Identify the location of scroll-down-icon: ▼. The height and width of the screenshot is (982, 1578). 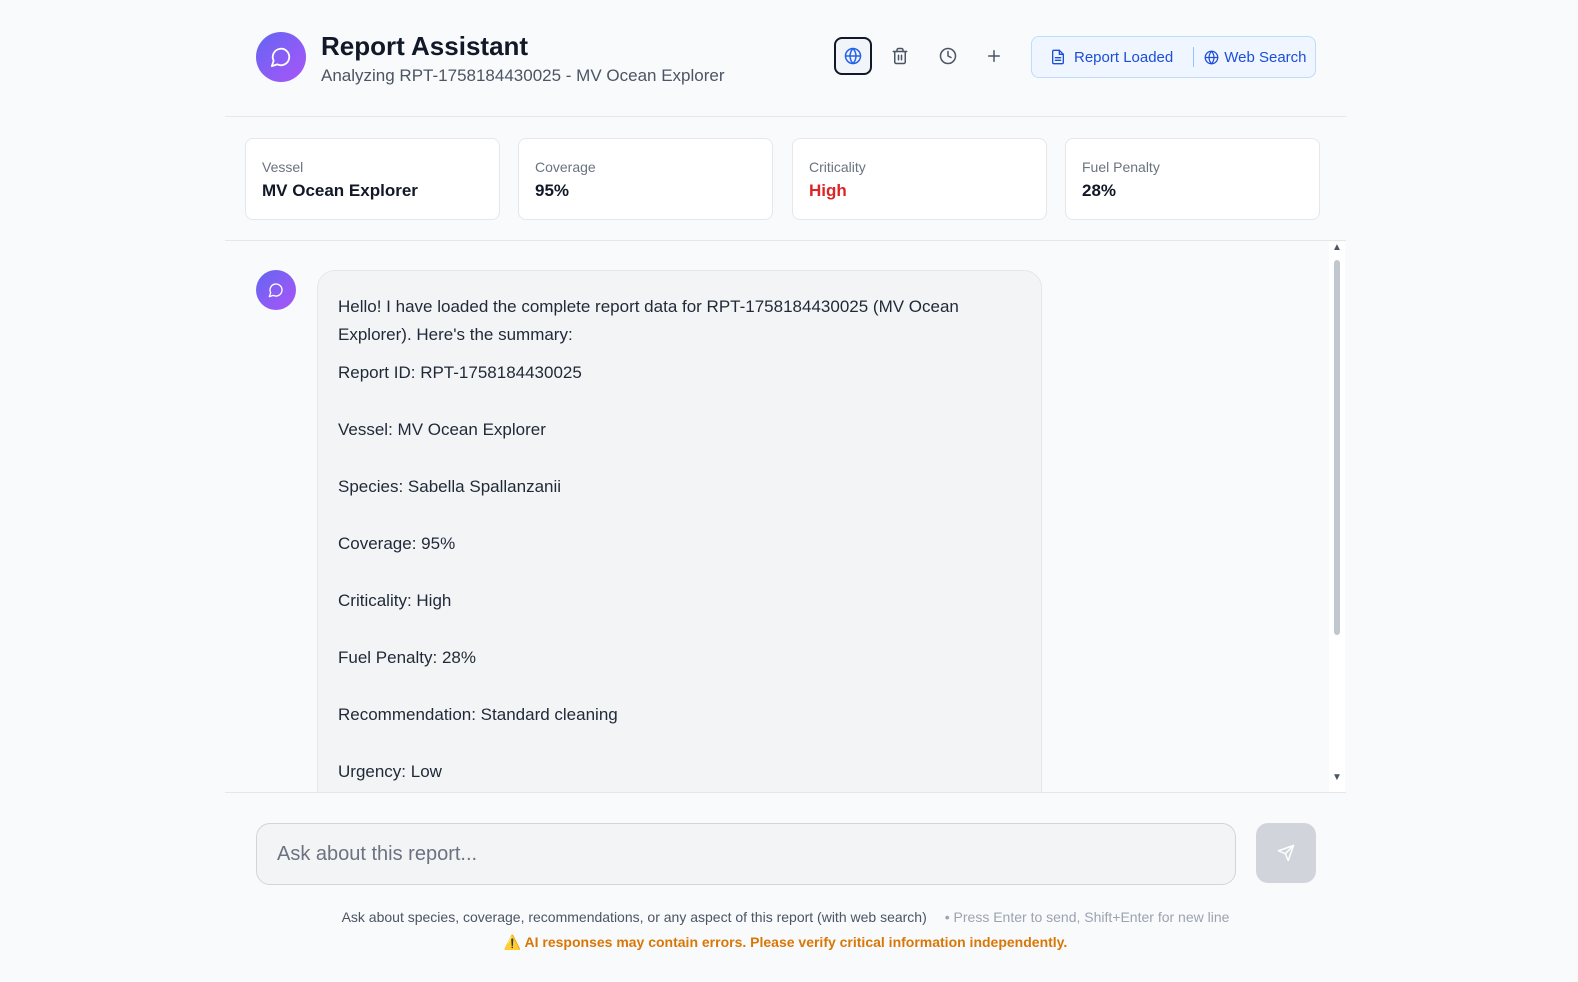
(1337, 777).